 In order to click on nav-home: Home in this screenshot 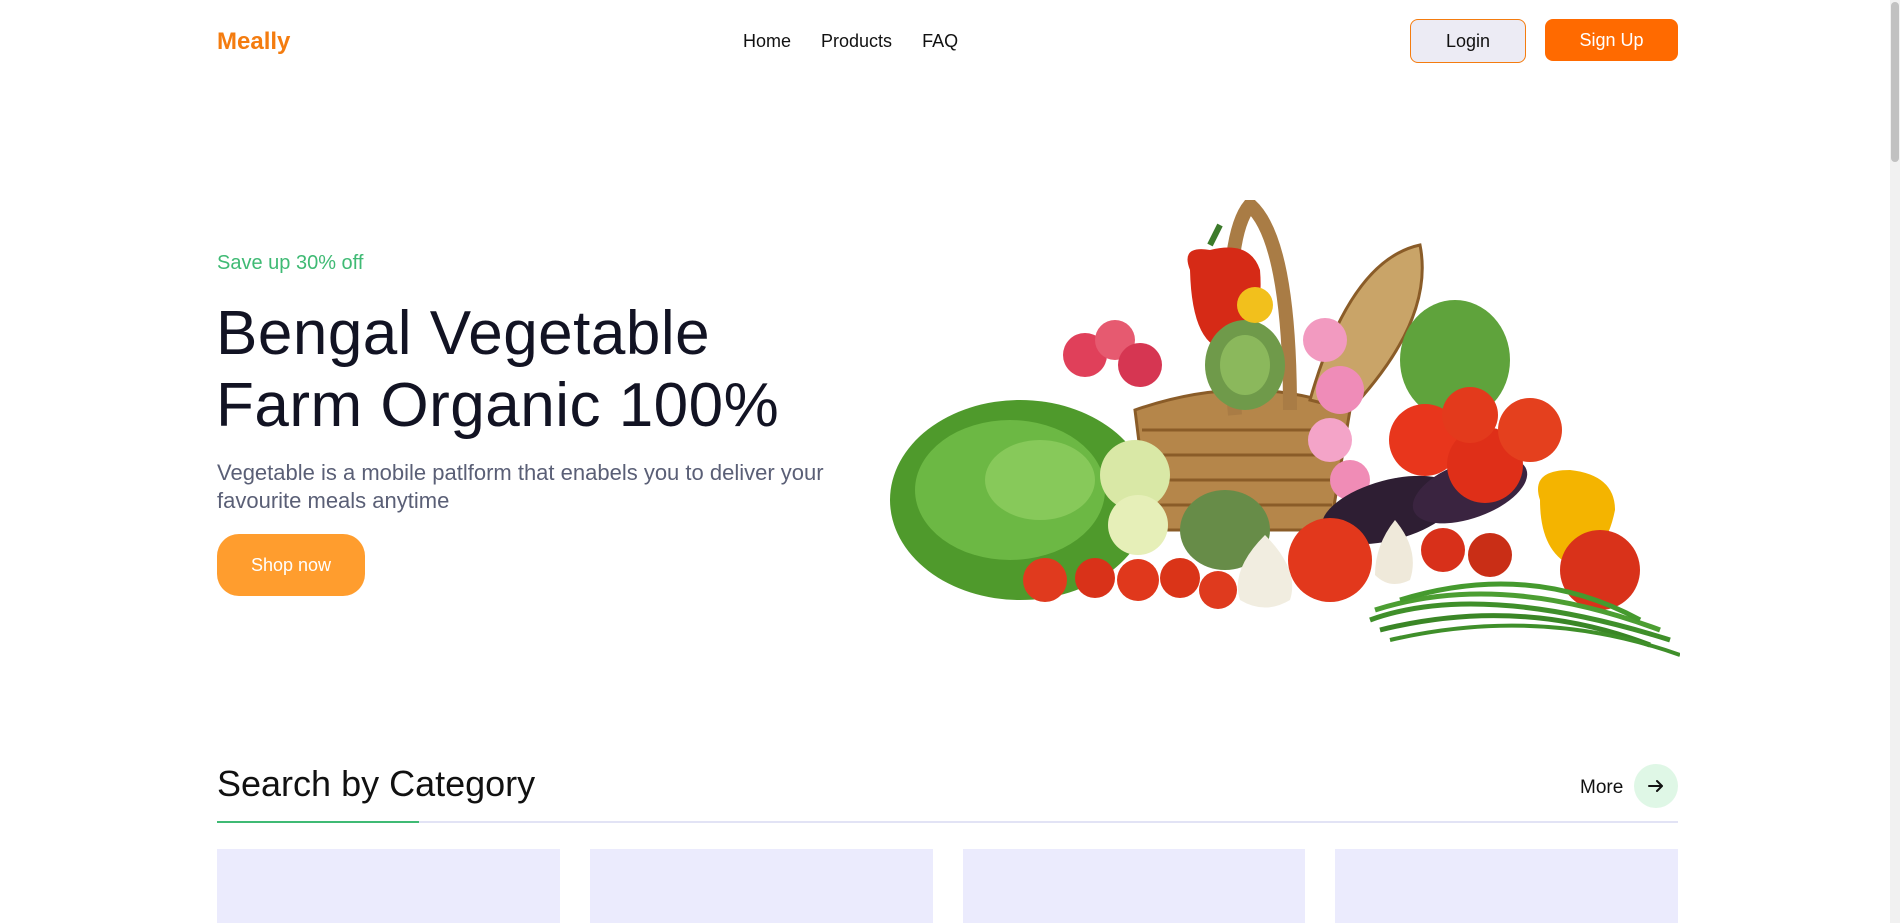, I will do `click(767, 41)`.